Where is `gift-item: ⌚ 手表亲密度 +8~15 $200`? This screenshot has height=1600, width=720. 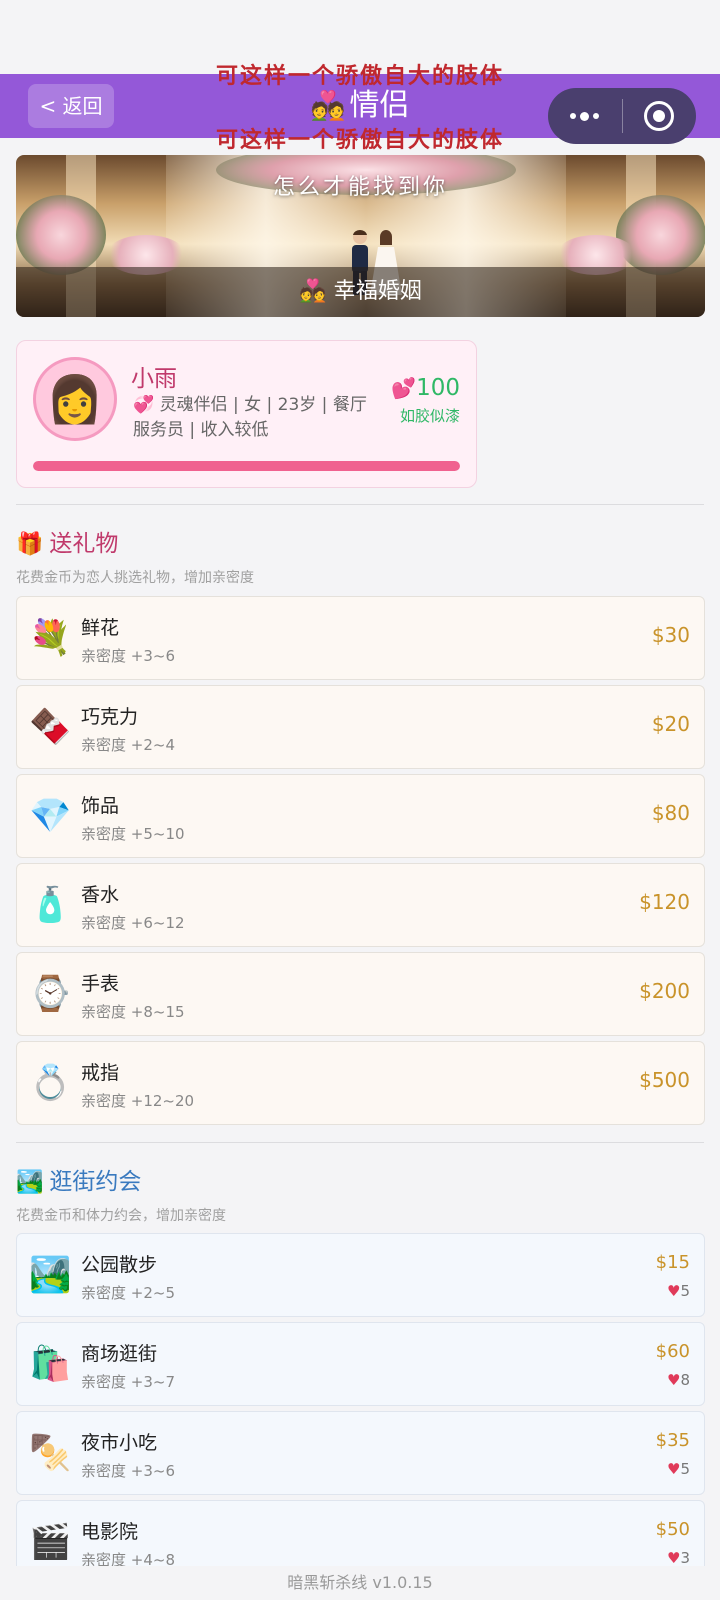 gift-item: ⌚ 手表亲密度 +8~15 $200 is located at coordinates (360, 994).